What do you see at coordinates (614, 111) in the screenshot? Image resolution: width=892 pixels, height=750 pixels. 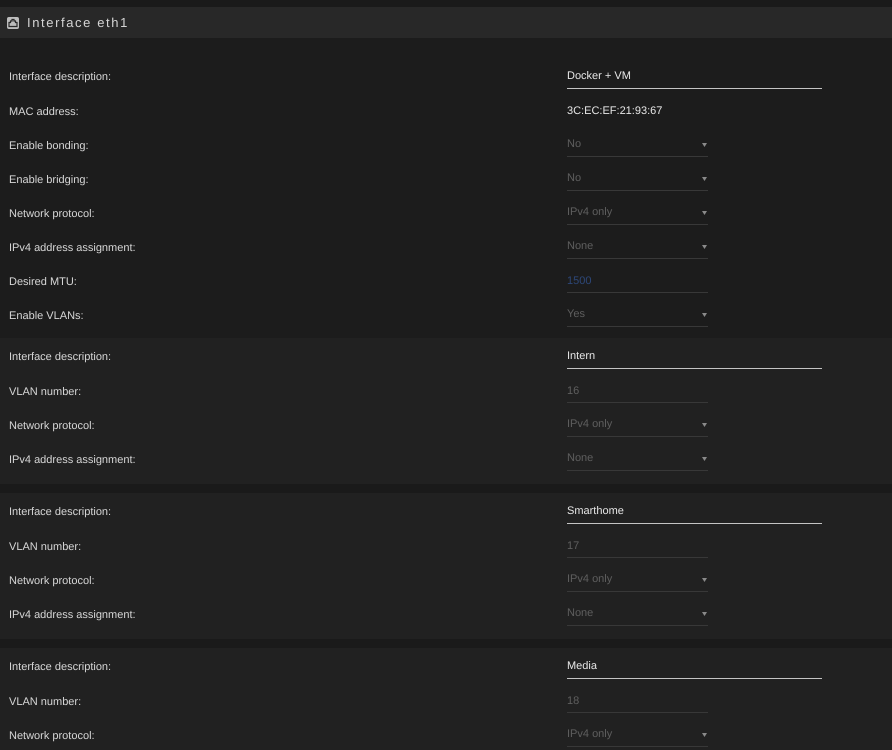 I see `value-text: 3C:EC:EF:21:93:67` at bounding box center [614, 111].